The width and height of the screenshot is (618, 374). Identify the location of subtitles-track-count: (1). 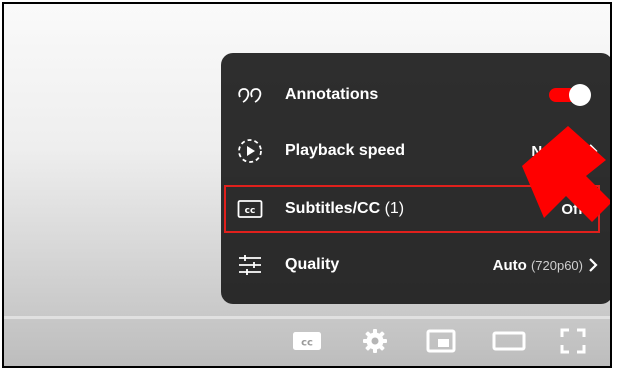
(394, 208).